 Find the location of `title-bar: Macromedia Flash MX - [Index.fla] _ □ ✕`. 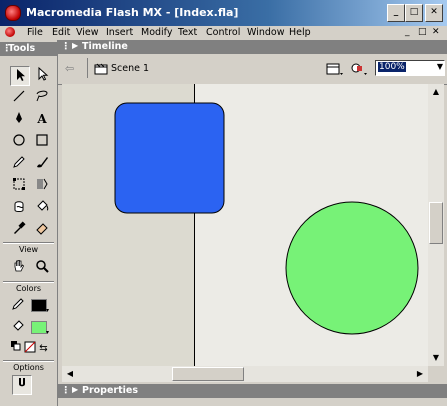

title-bar: Macromedia Flash MX - [Index.fla] _ □ ✕ is located at coordinates (223, 13).